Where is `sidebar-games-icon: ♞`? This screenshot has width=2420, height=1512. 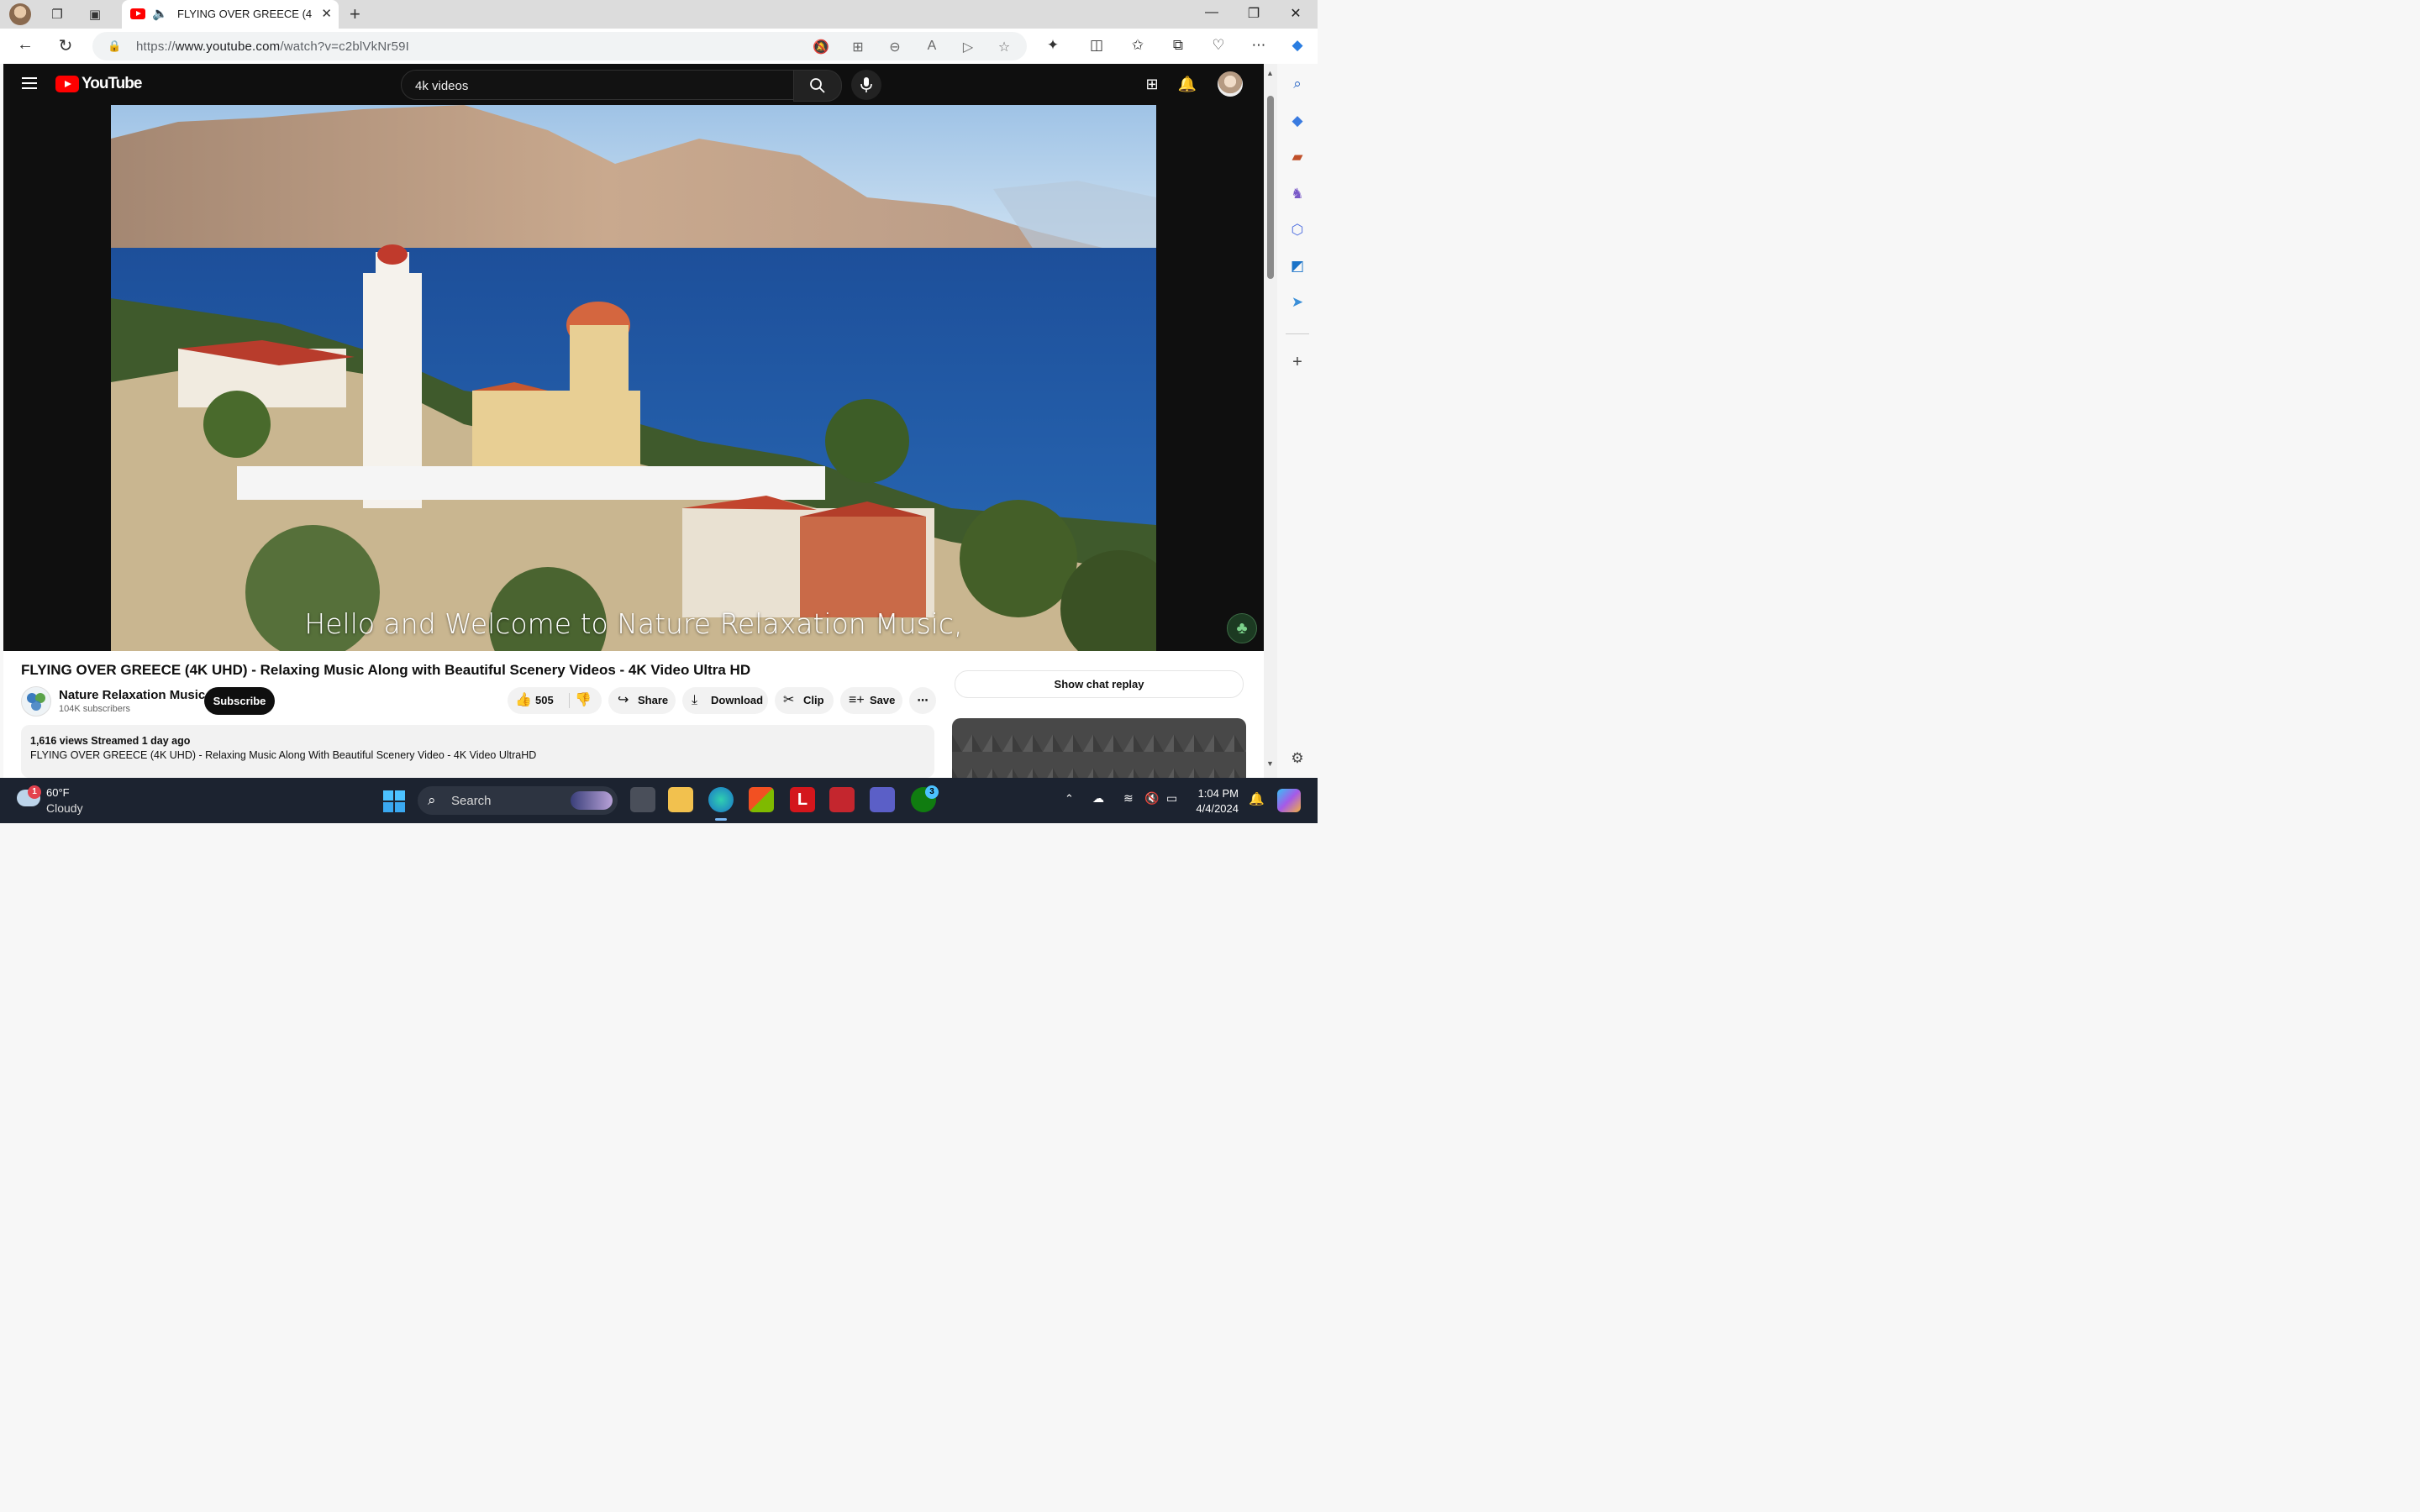 sidebar-games-icon: ♞ is located at coordinates (1297, 194).